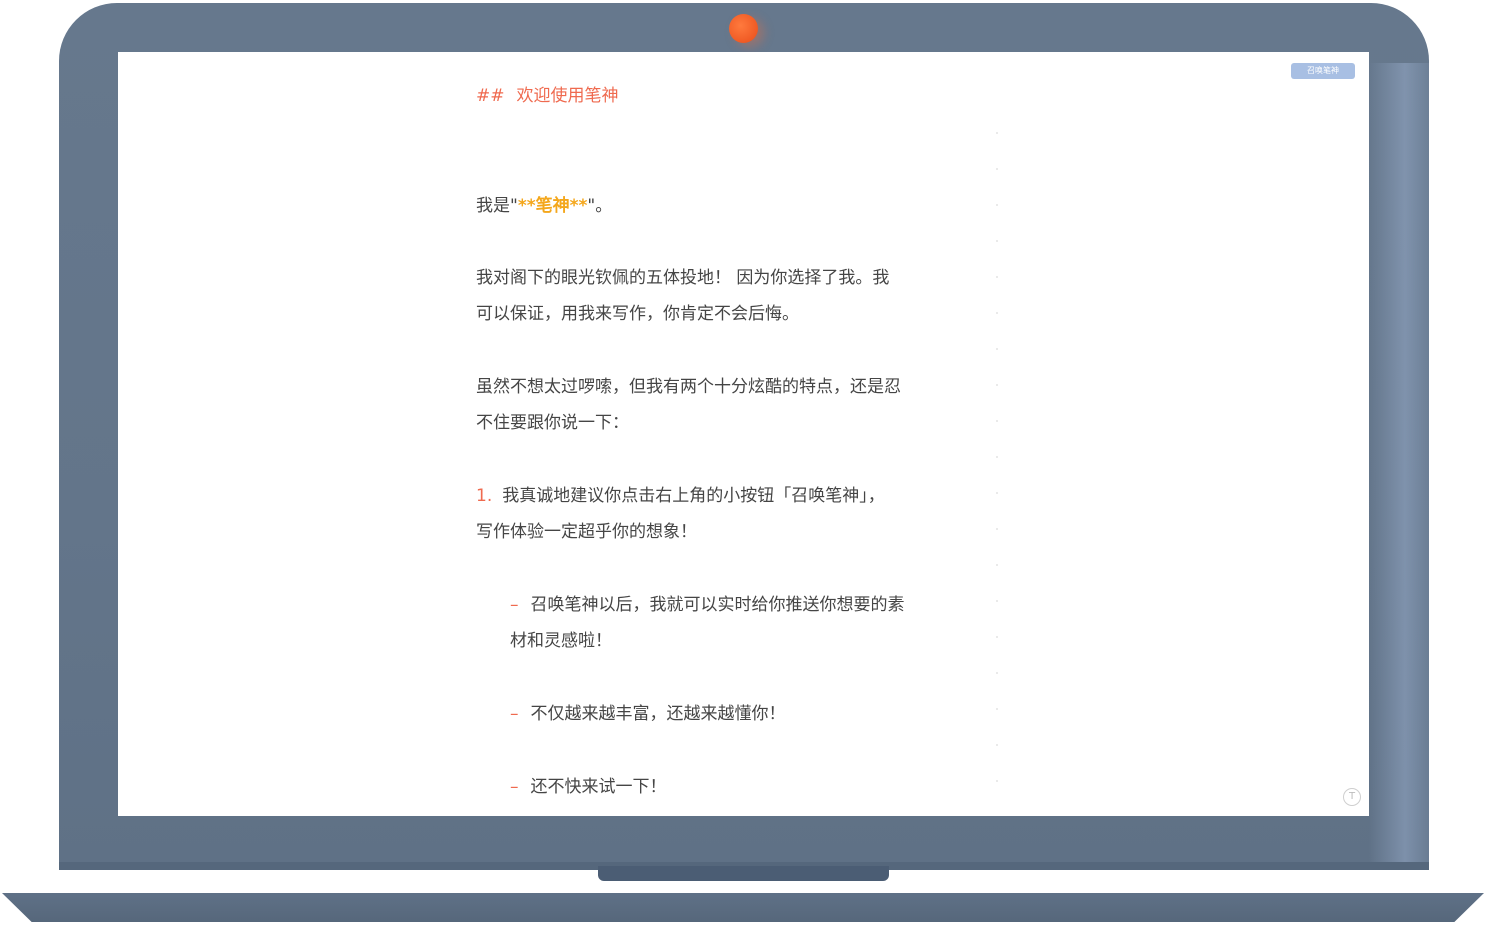 This screenshot has height=927, width=1486. Describe the element at coordinates (693, 496) in the screenshot. I see `list-item-1-text: 我真诚地建议你点击右上角的小按钮「召唤笔神」，` at that location.